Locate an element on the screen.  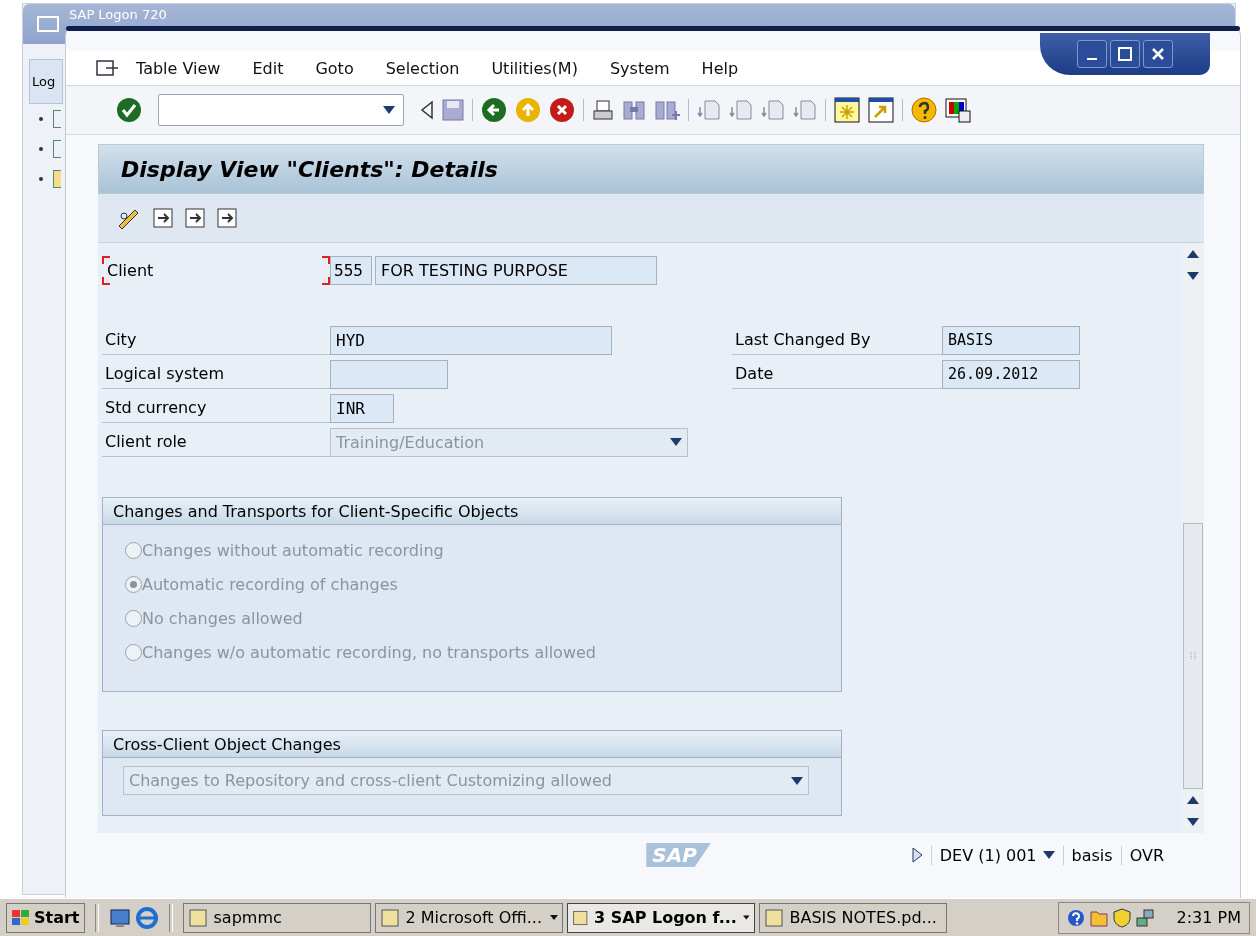
scrollbar is located at coordinates (1193, 538).